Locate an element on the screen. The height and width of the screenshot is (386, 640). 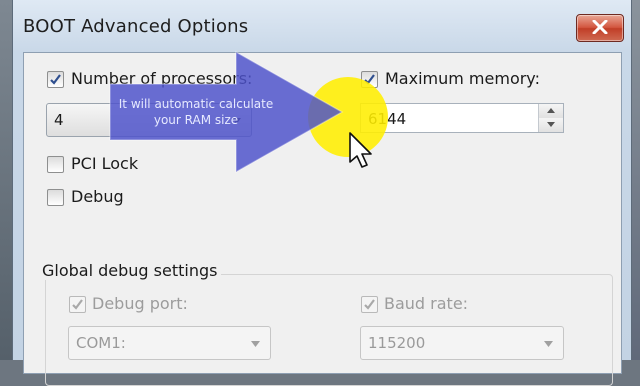
spin-buttons is located at coordinates (550, 118).